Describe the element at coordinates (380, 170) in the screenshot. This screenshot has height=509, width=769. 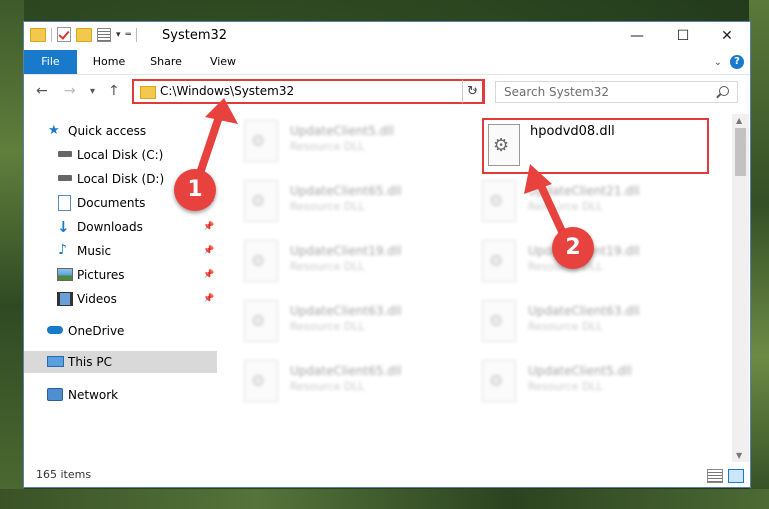
I see `annotation-arrows` at that location.